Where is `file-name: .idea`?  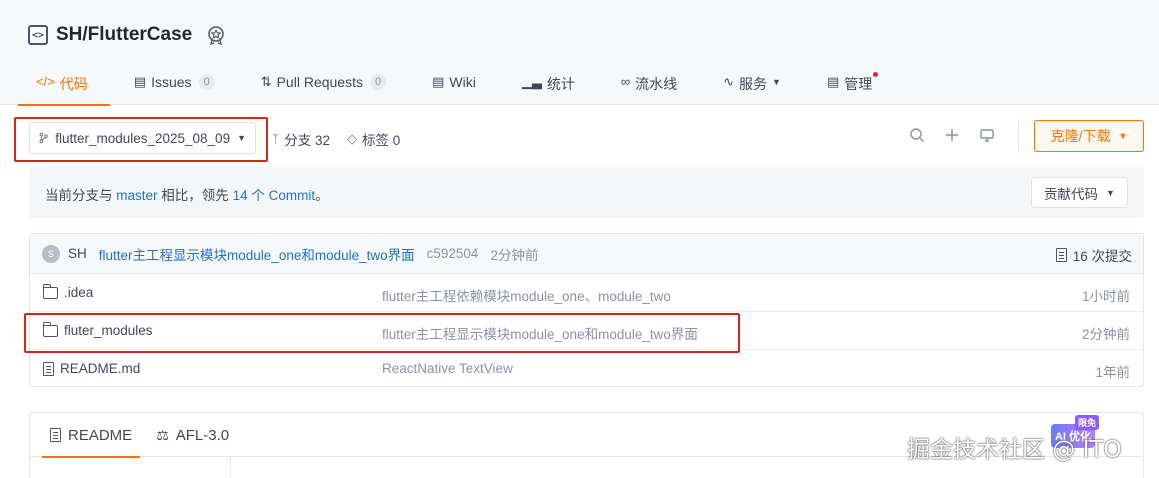 file-name: .idea is located at coordinates (79, 292).